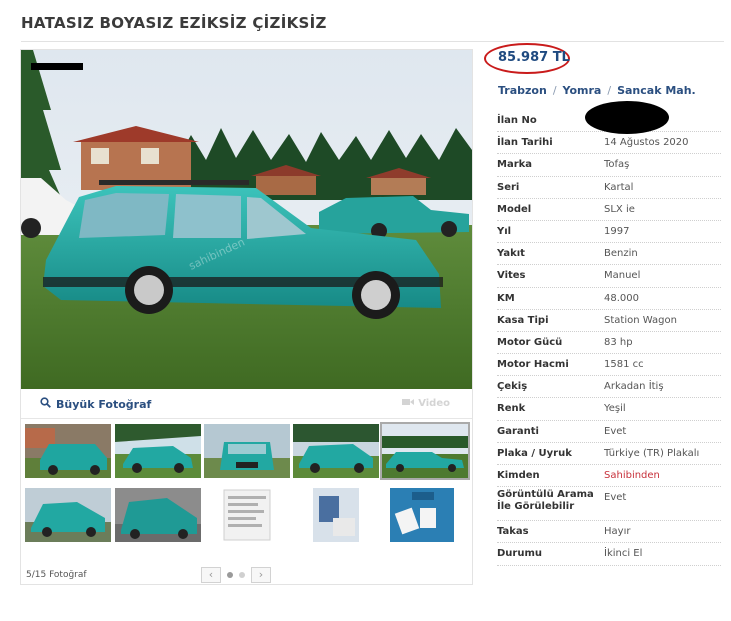  Describe the element at coordinates (617, 532) in the screenshot. I see `detail-value: Hayır` at that location.